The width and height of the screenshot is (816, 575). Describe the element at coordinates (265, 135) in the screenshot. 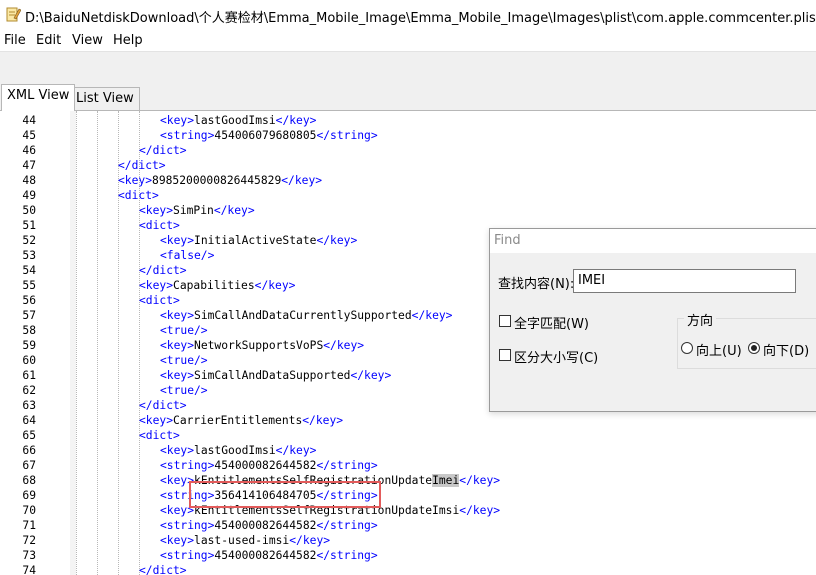

I see `xml-text: 454006079680805` at that location.